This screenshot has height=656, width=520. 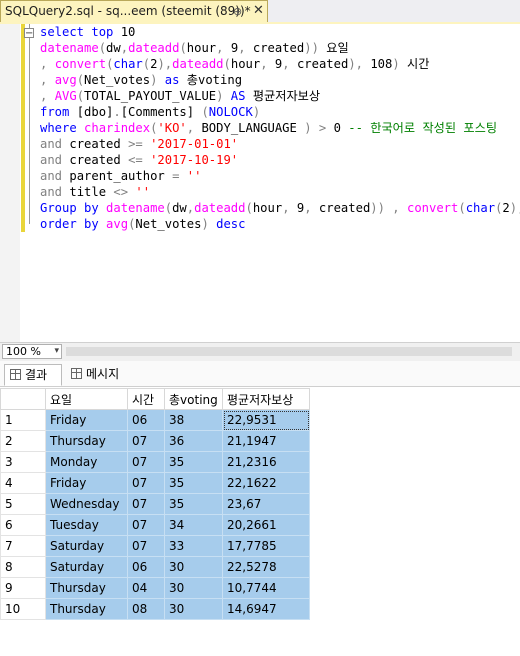 What do you see at coordinates (280, 32) in the screenshot?
I see `code-line: select top 10` at bounding box center [280, 32].